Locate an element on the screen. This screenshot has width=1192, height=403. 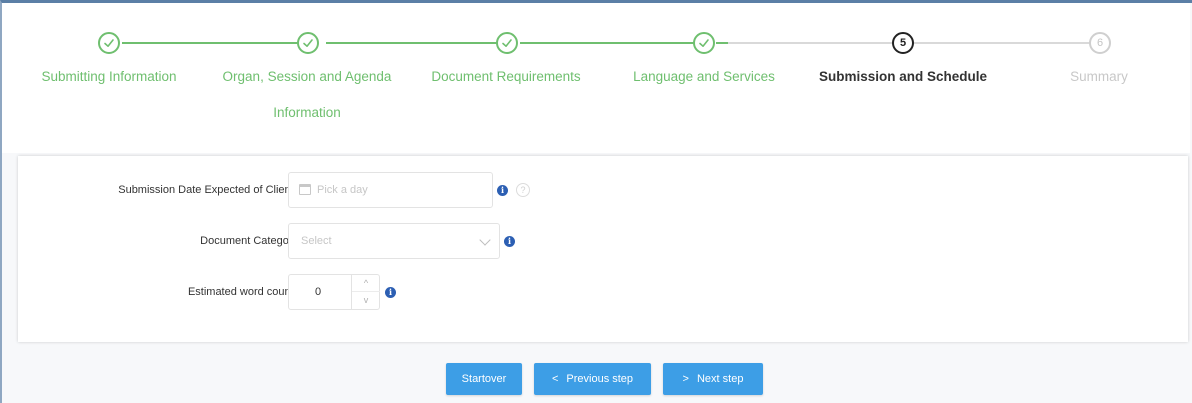
step-1-check-icon is located at coordinates (109, 43).